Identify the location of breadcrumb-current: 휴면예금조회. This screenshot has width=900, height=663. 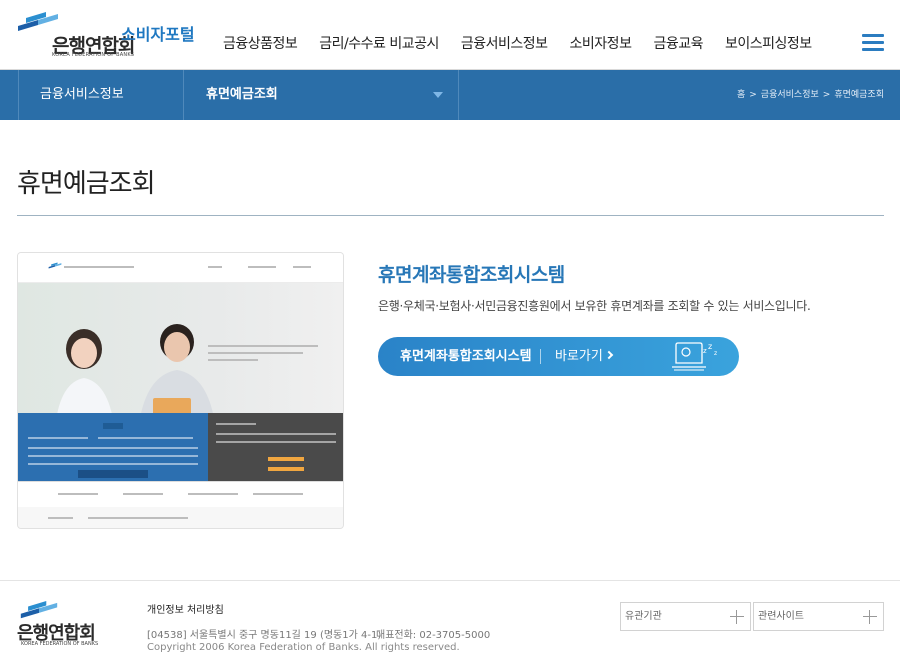
(859, 95).